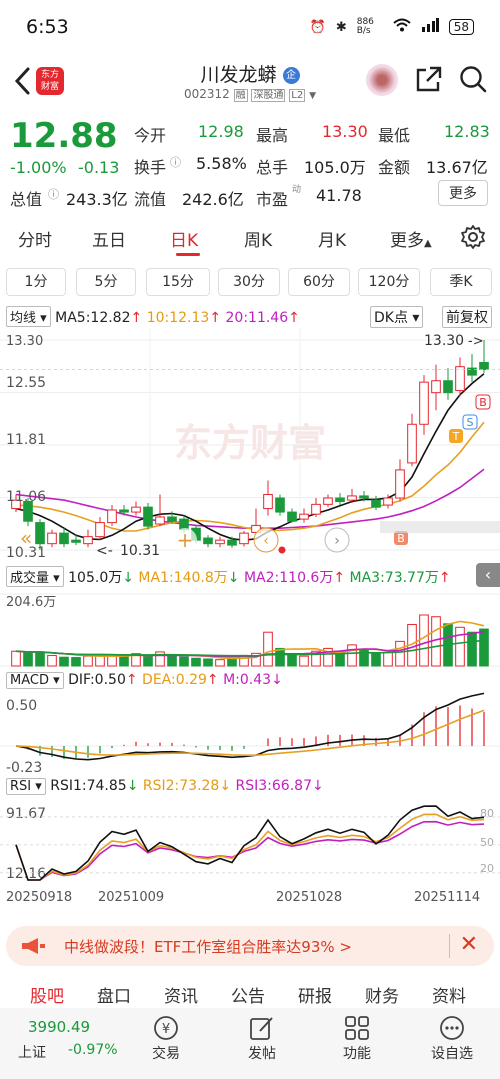 This screenshot has height=1079, width=500. I want to click on volume-axis-top: 204.6万, so click(31, 602).